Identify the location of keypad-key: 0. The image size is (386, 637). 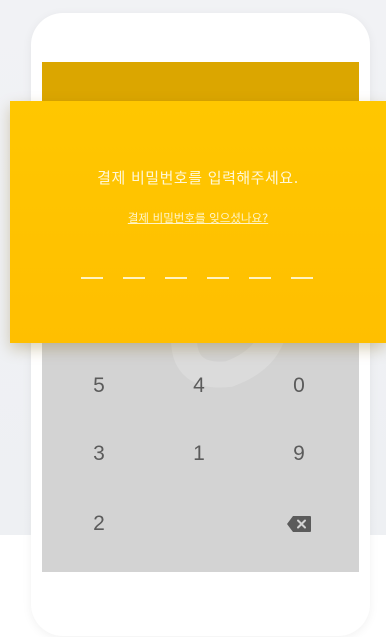
(299, 386).